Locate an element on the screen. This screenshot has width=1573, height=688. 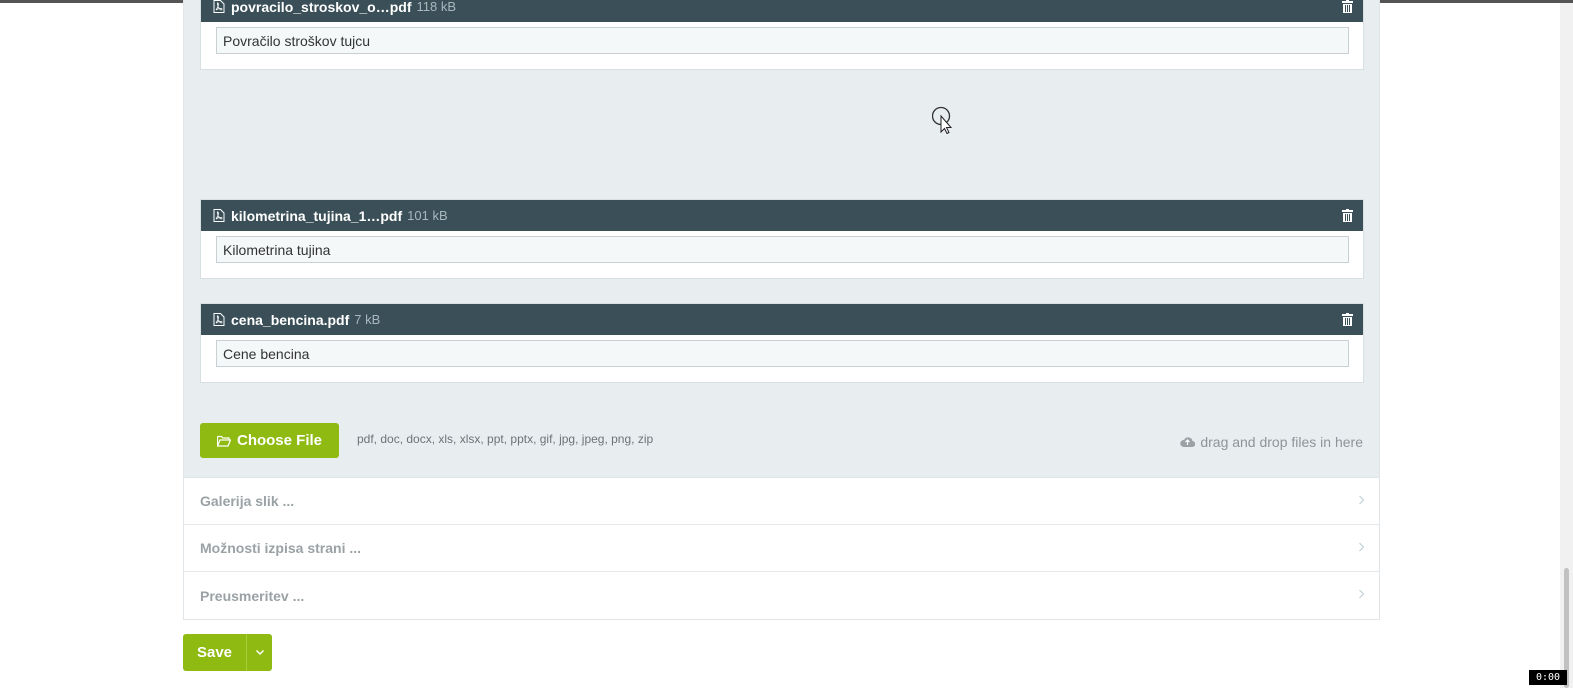
file-card: cena_bencina.pdf 7 kB is located at coordinates (782, 343).